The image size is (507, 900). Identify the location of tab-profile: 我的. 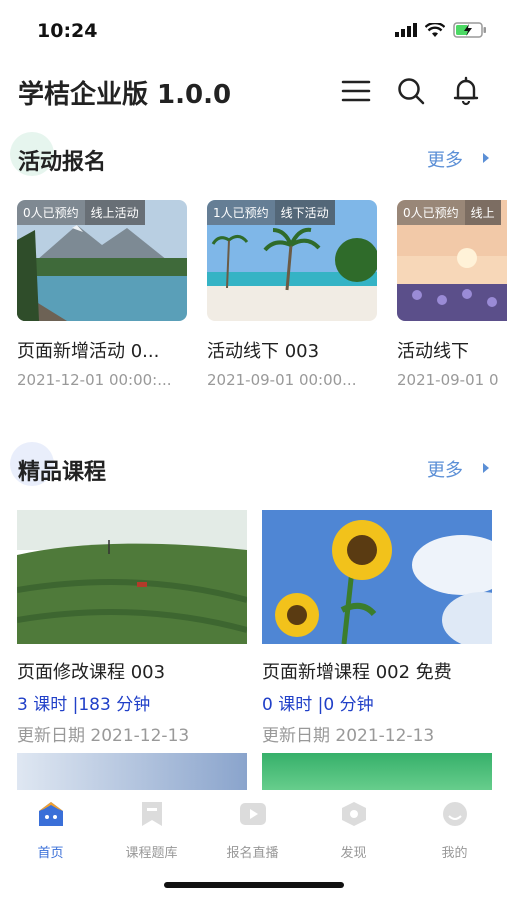
(454, 830).